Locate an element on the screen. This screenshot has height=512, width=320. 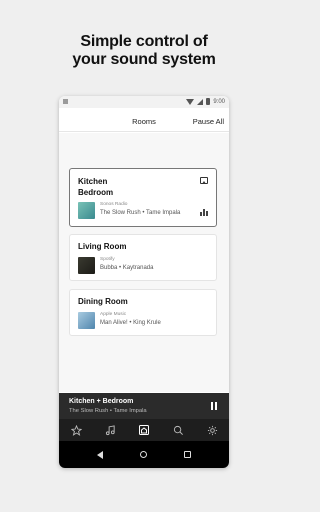
home-icon is located at coordinates (143, 454).